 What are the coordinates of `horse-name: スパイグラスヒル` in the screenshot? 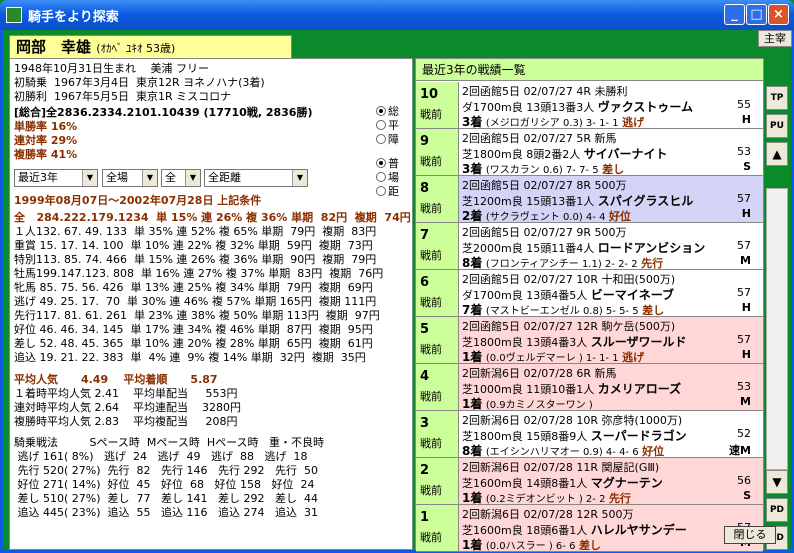 It's located at (645, 201).